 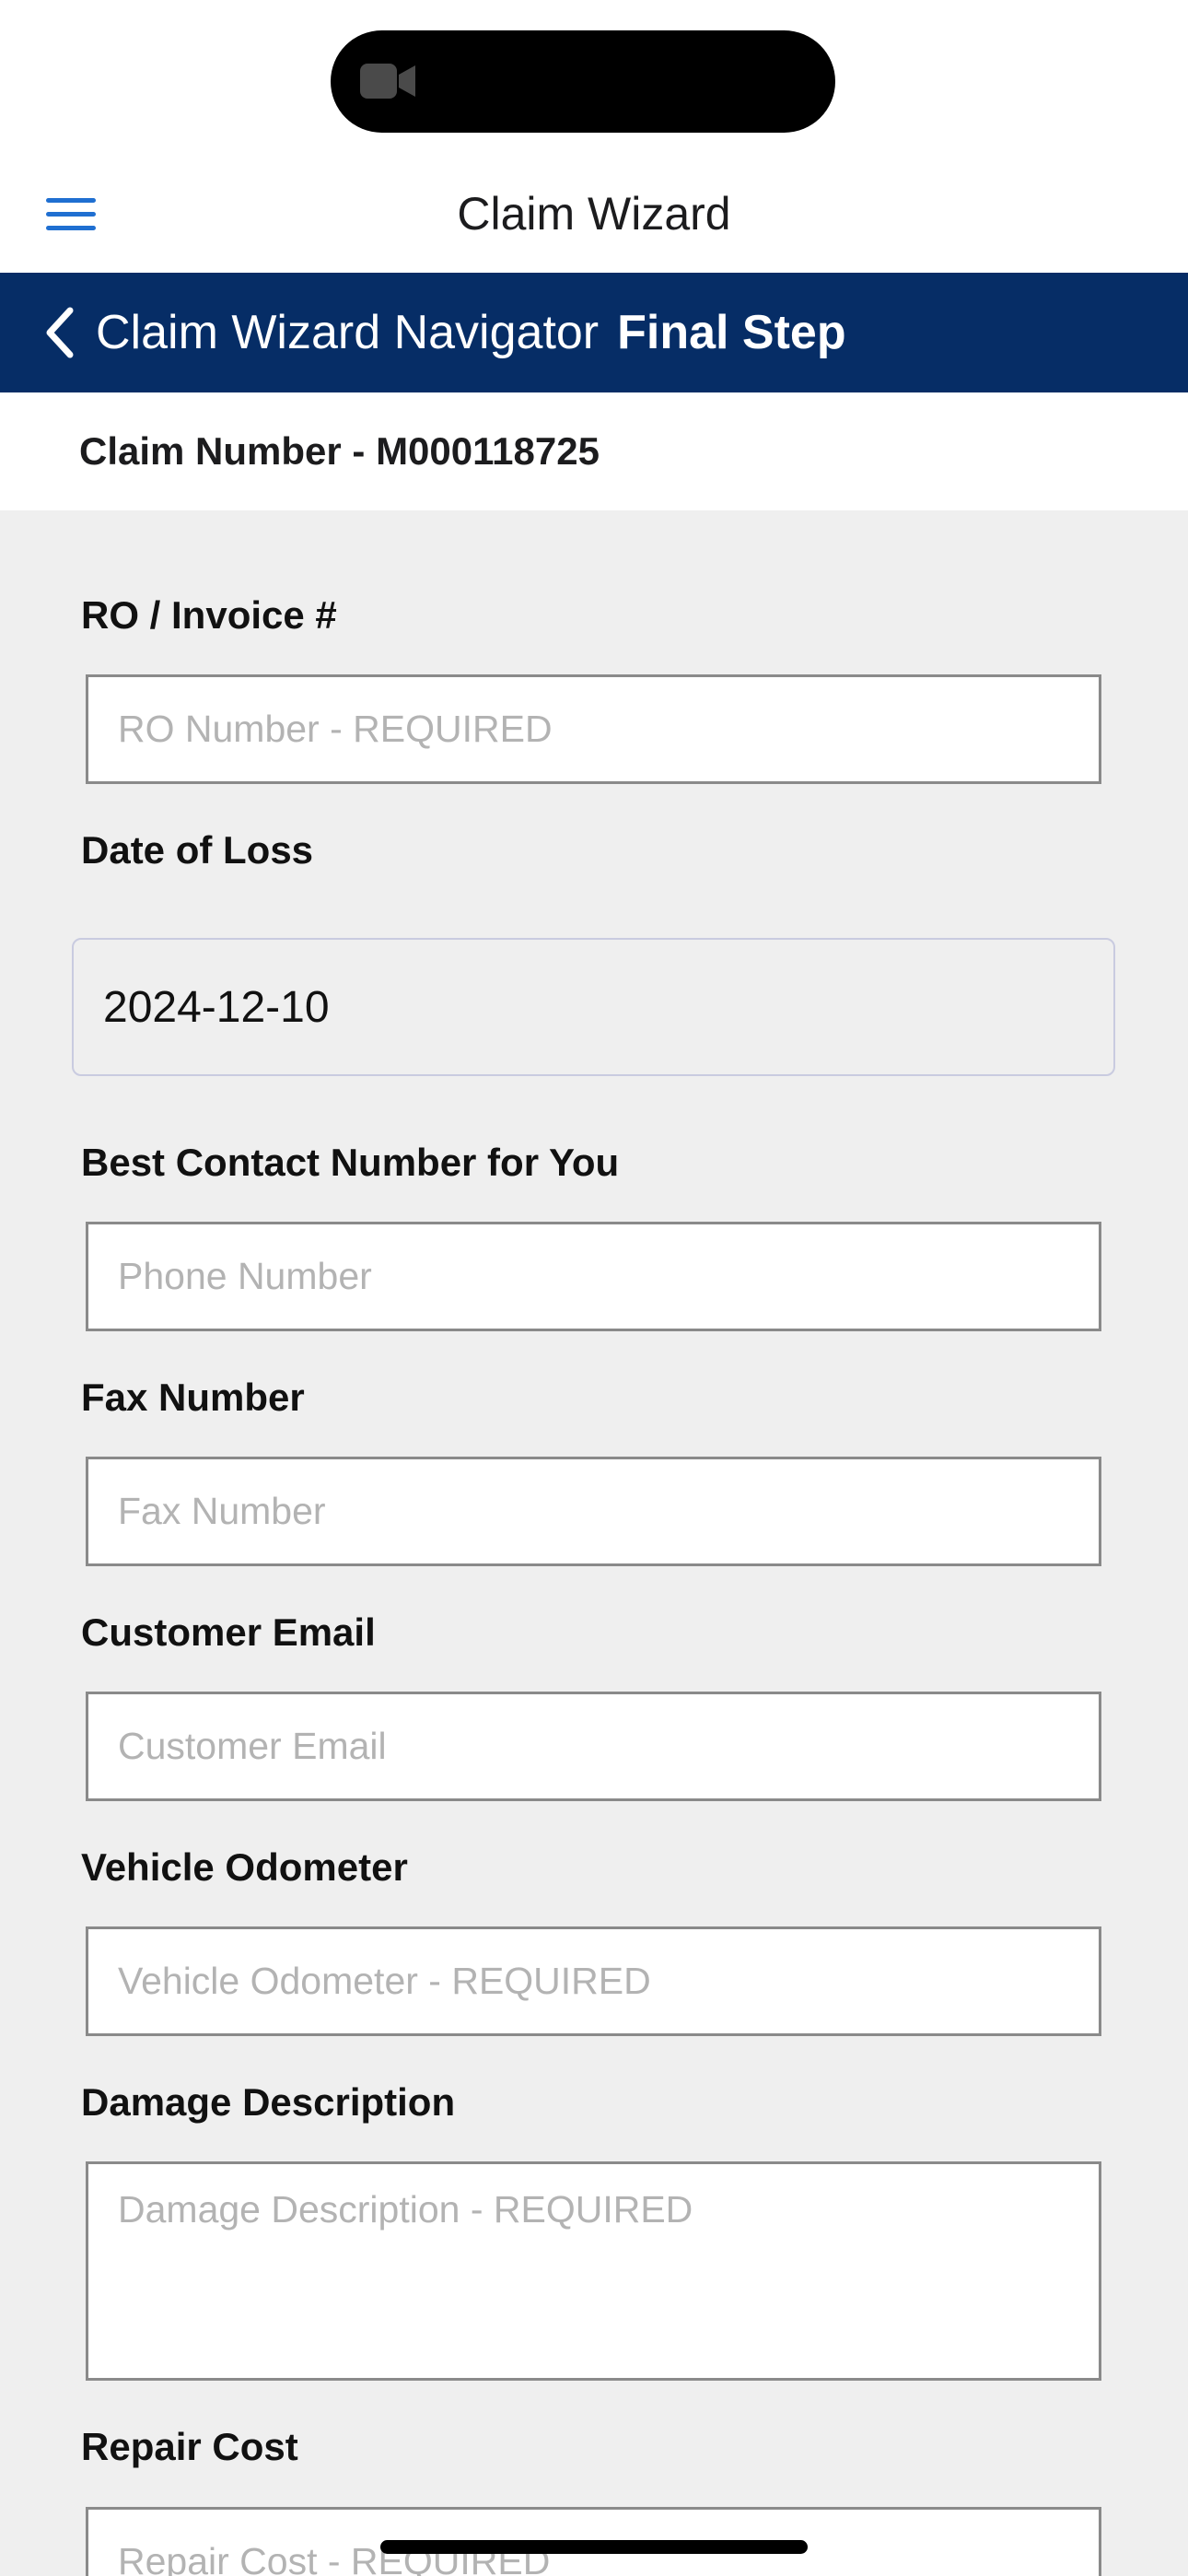 I want to click on date-of-loss-label: Date of Loss, so click(x=197, y=850).